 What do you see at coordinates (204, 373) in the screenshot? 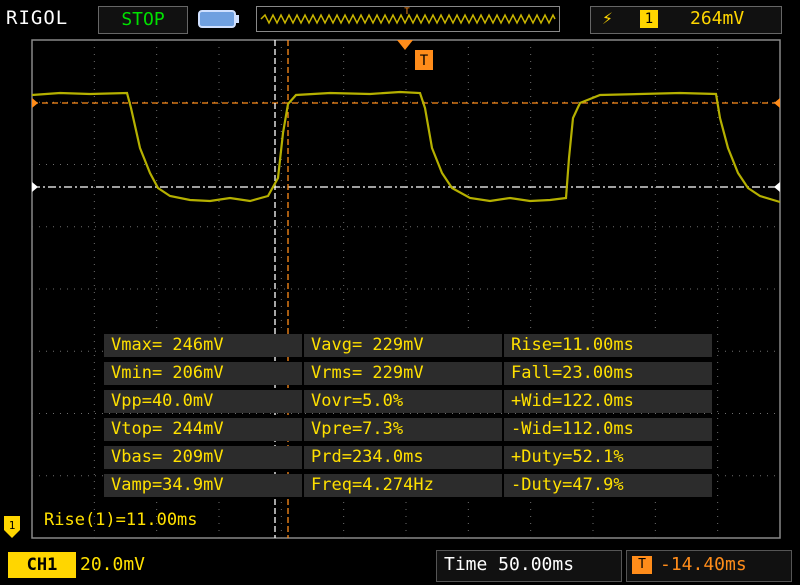
I see `measurement-vmin: Vmin= 206mV` at bounding box center [204, 373].